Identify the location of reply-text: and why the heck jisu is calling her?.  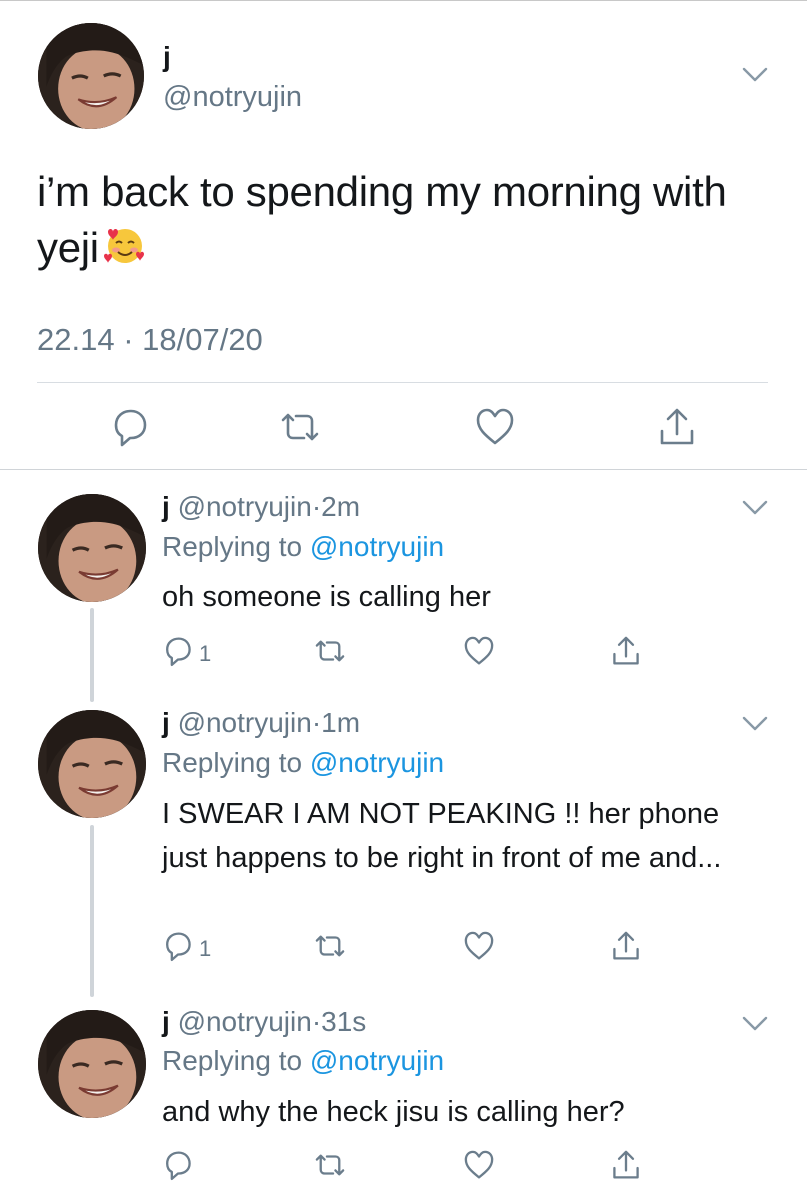
(393, 1112).